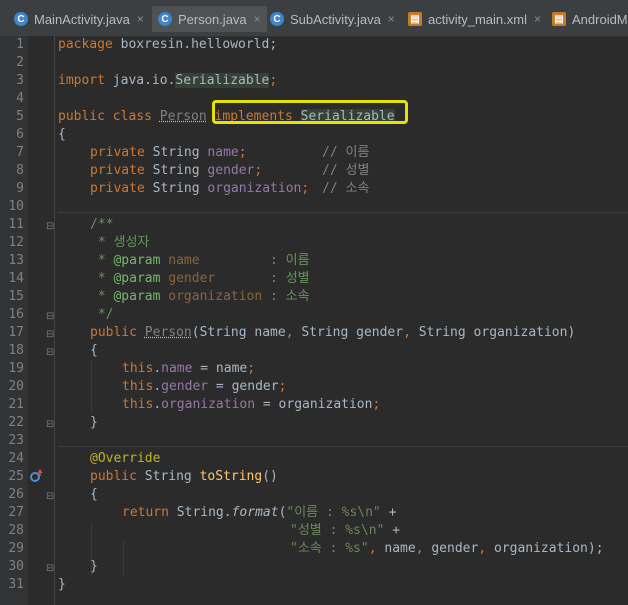 The width and height of the screenshot is (628, 605). What do you see at coordinates (16, 296) in the screenshot?
I see `line-number: 15` at bounding box center [16, 296].